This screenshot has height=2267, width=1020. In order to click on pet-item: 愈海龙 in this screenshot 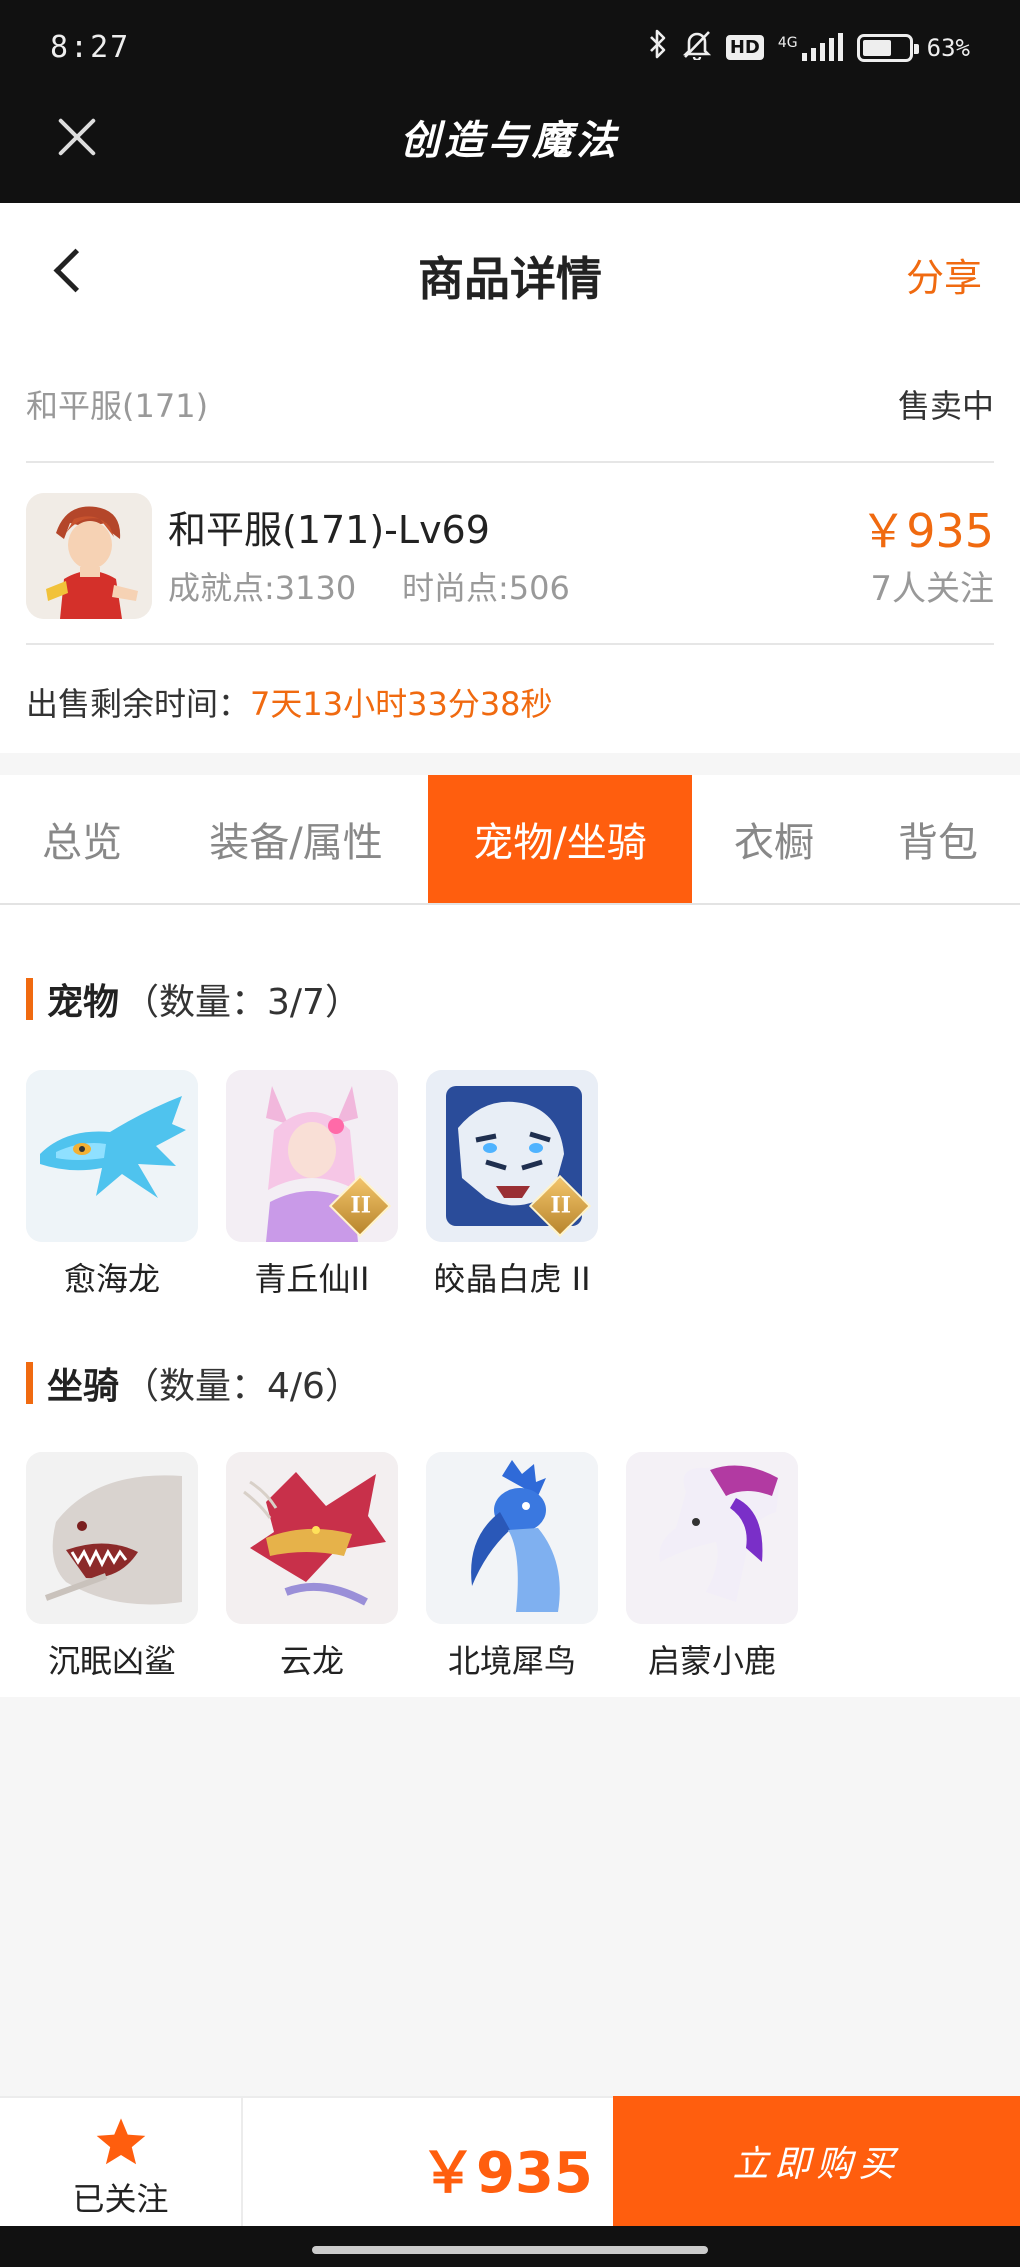, I will do `click(112, 1185)`.